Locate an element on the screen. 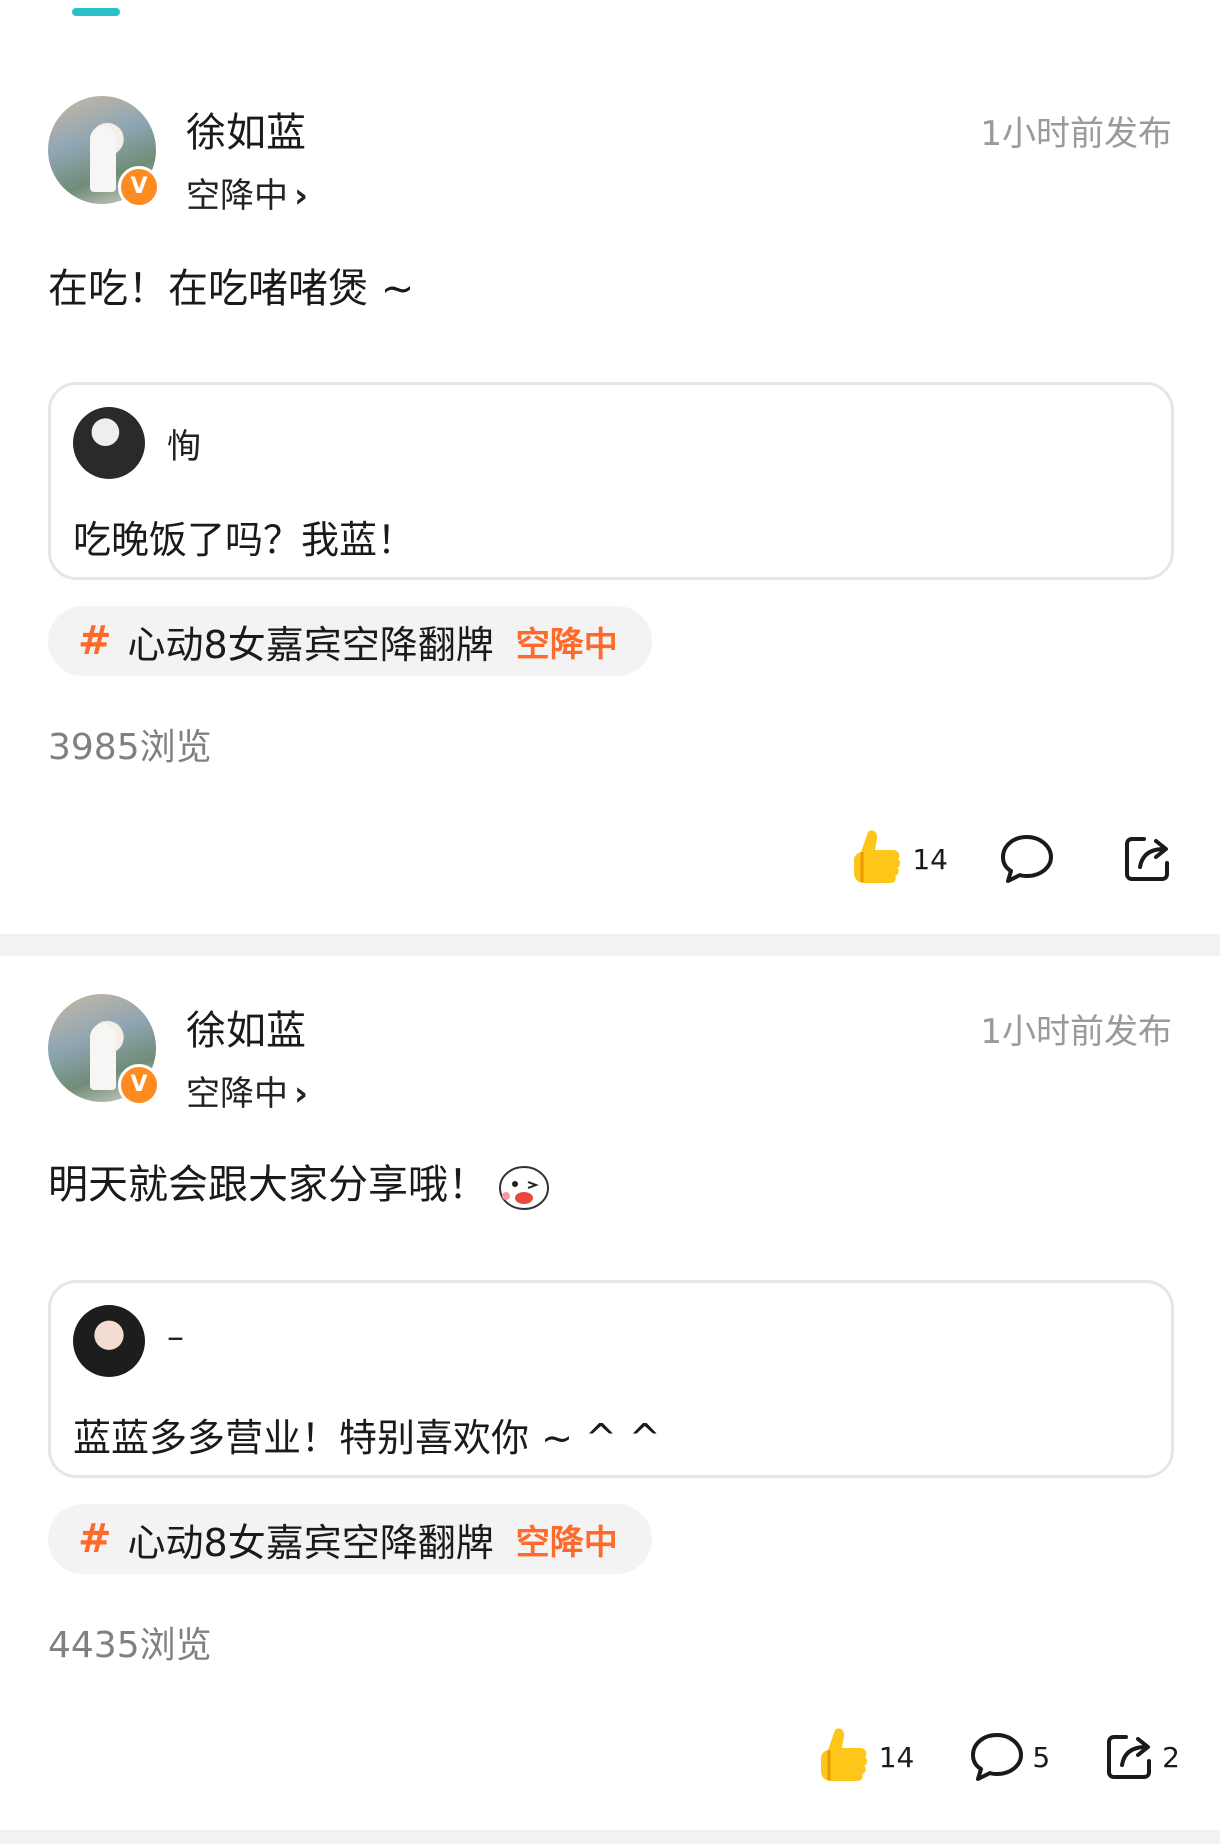 This screenshot has width=1220, height=1844. share-button is located at coordinates (1151, 859).